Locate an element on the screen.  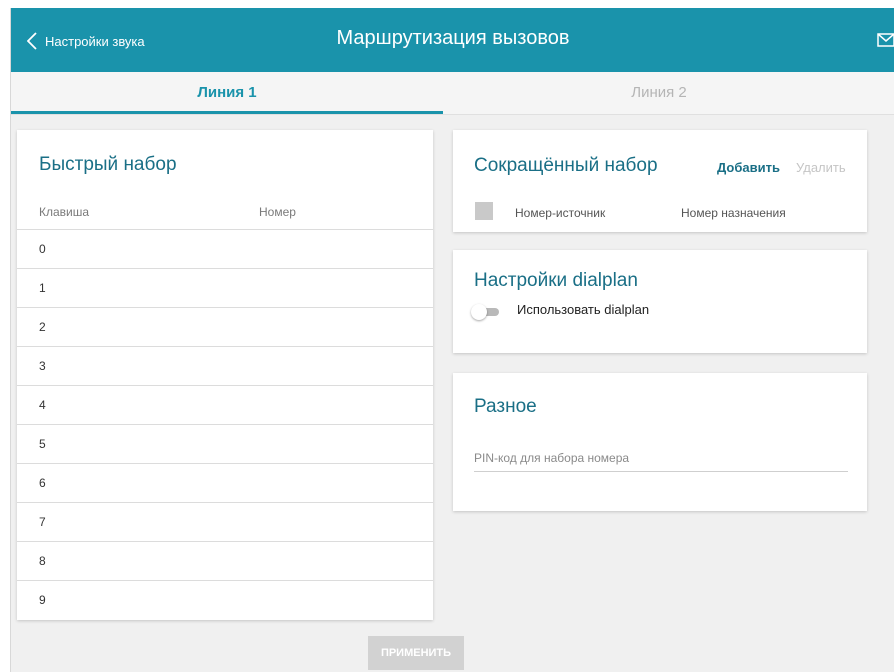
tab-bar: Линия 1 Линия 2 is located at coordinates (452, 93).